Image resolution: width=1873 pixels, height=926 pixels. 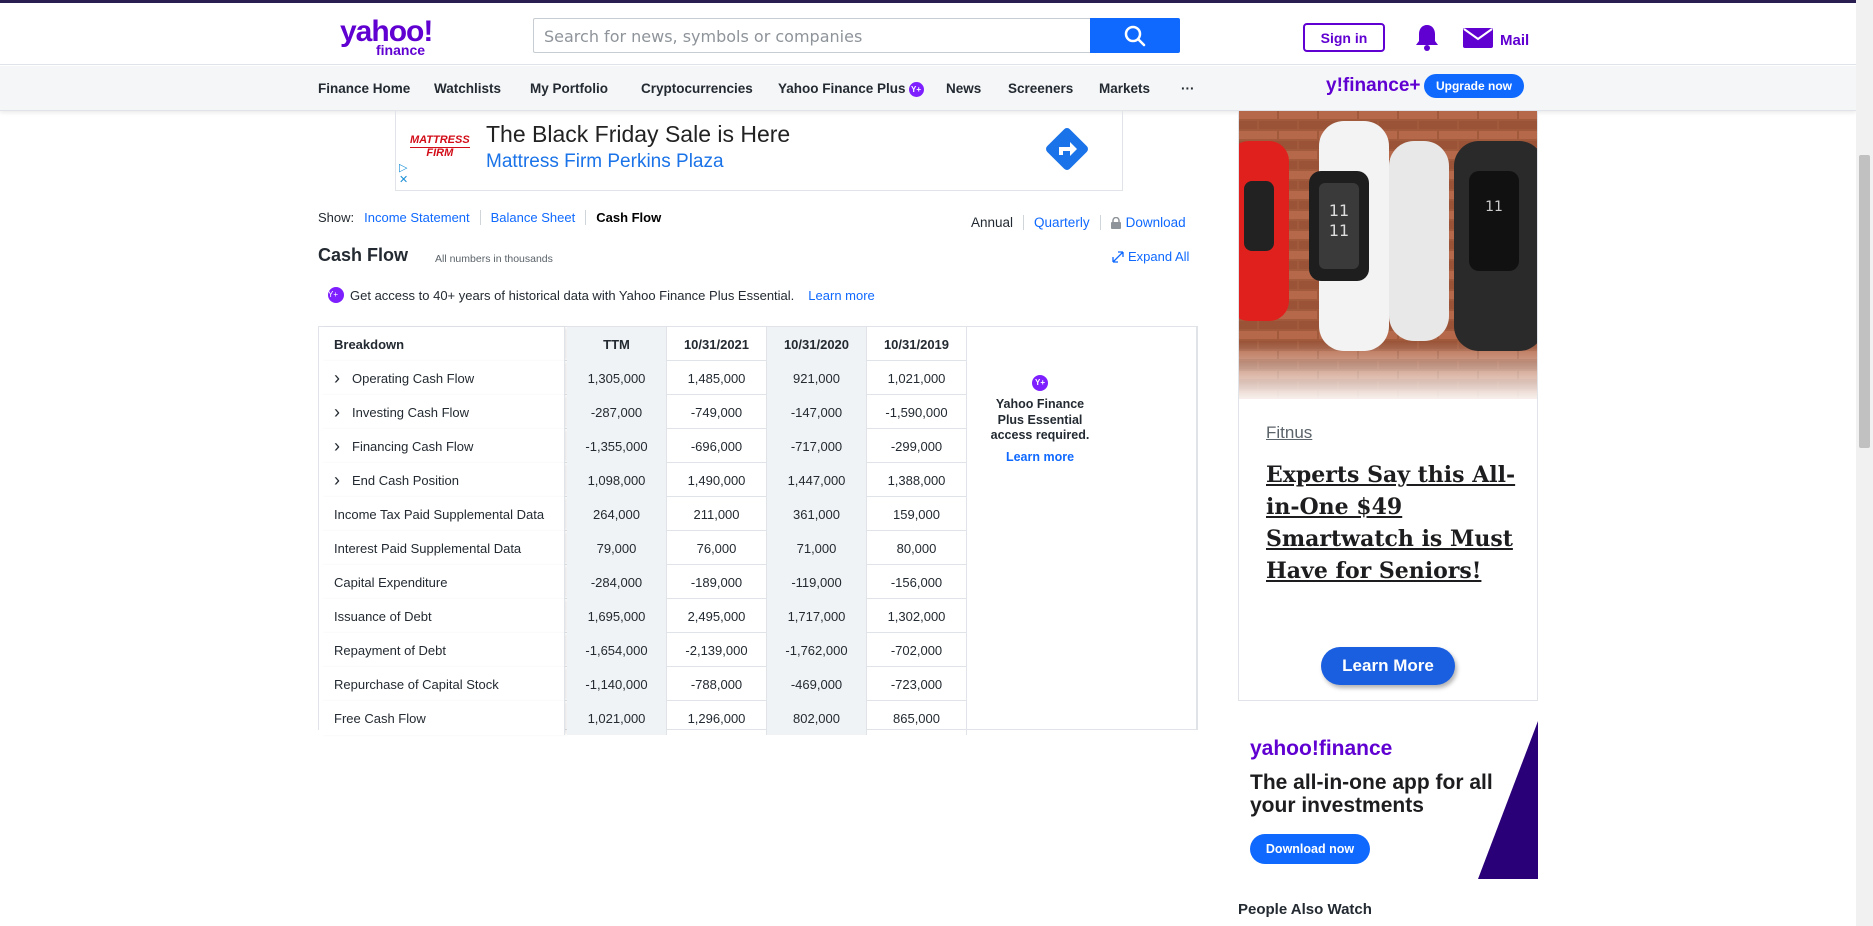 What do you see at coordinates (917, 650) in the screenshot?
I see `row-value: -702,000` at bounding box center [917, 650].